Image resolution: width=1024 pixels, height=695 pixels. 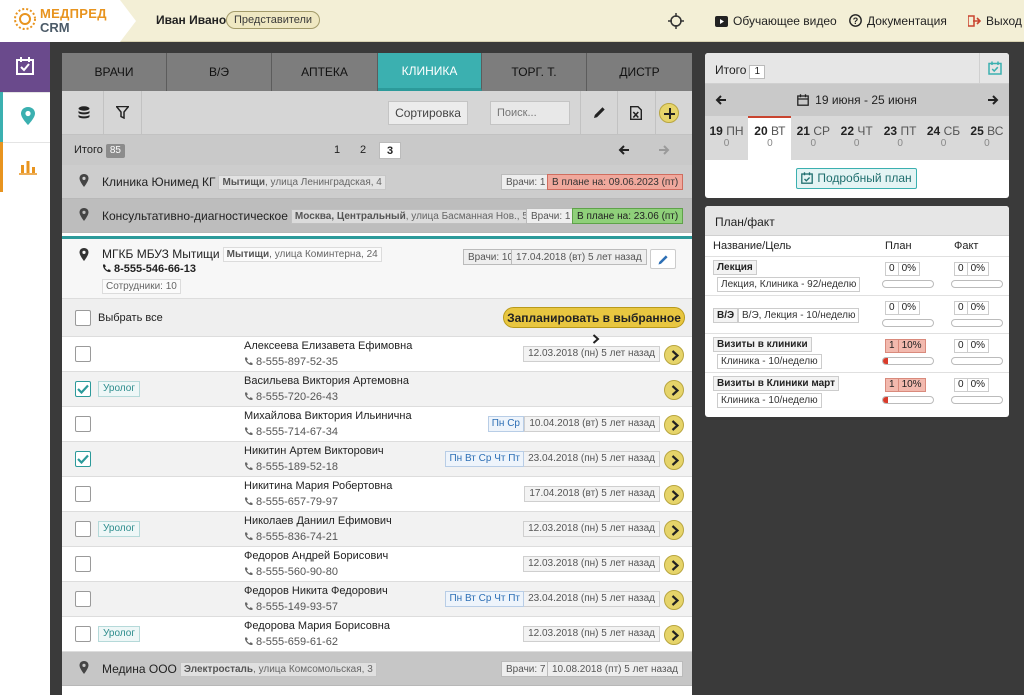 What do you see at coordinates (637, 113) in the screenshot?
I see `export-excel-button` at bounding box center [637, 113].